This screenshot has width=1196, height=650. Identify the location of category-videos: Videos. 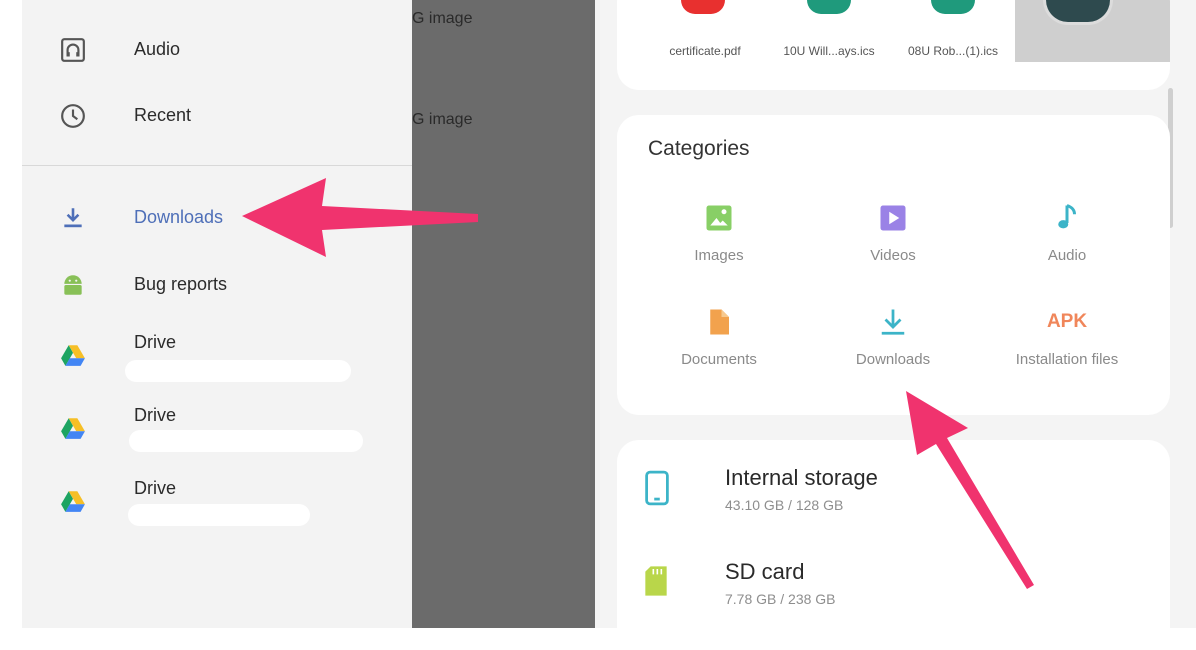
(893, 233).